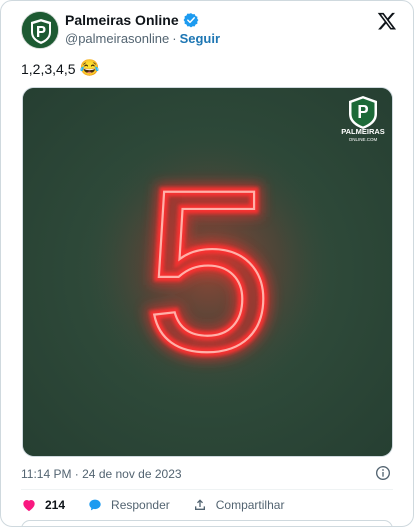 The height and width of the screenshot is (527, 414). Describe the element at coordinates (199, 504) in the screenshot. I see `share-icon` at that location.